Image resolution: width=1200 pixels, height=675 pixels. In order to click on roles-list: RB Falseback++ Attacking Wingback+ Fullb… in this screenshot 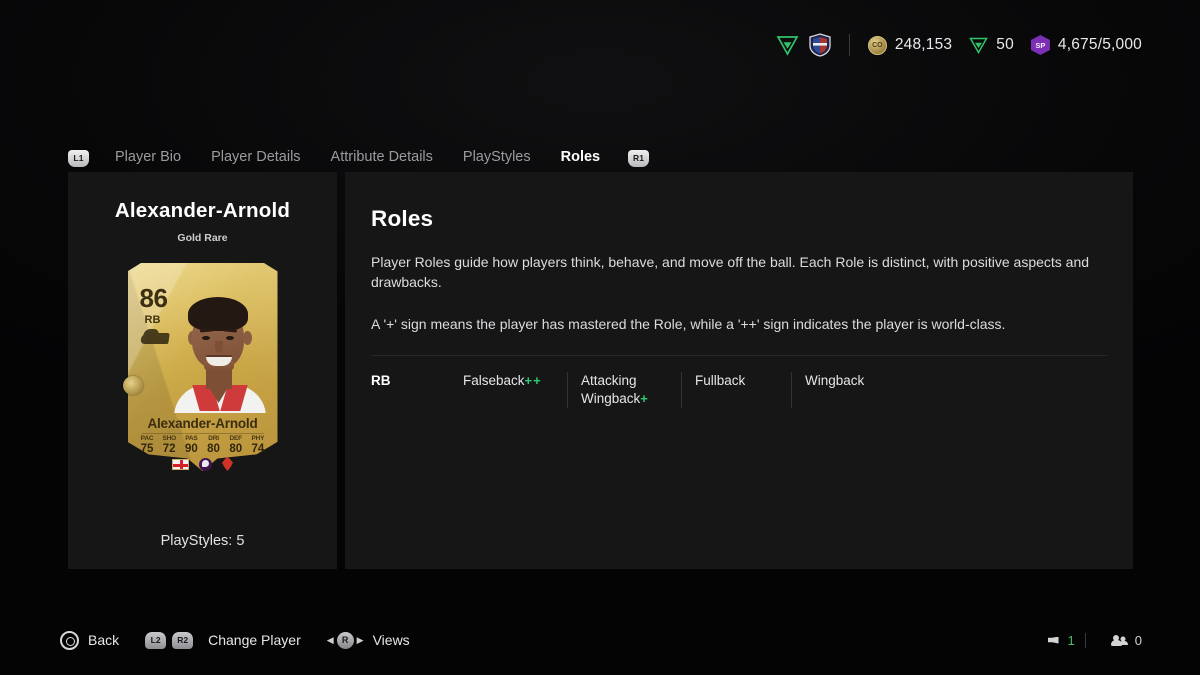, I will do `click(734, 389)`.